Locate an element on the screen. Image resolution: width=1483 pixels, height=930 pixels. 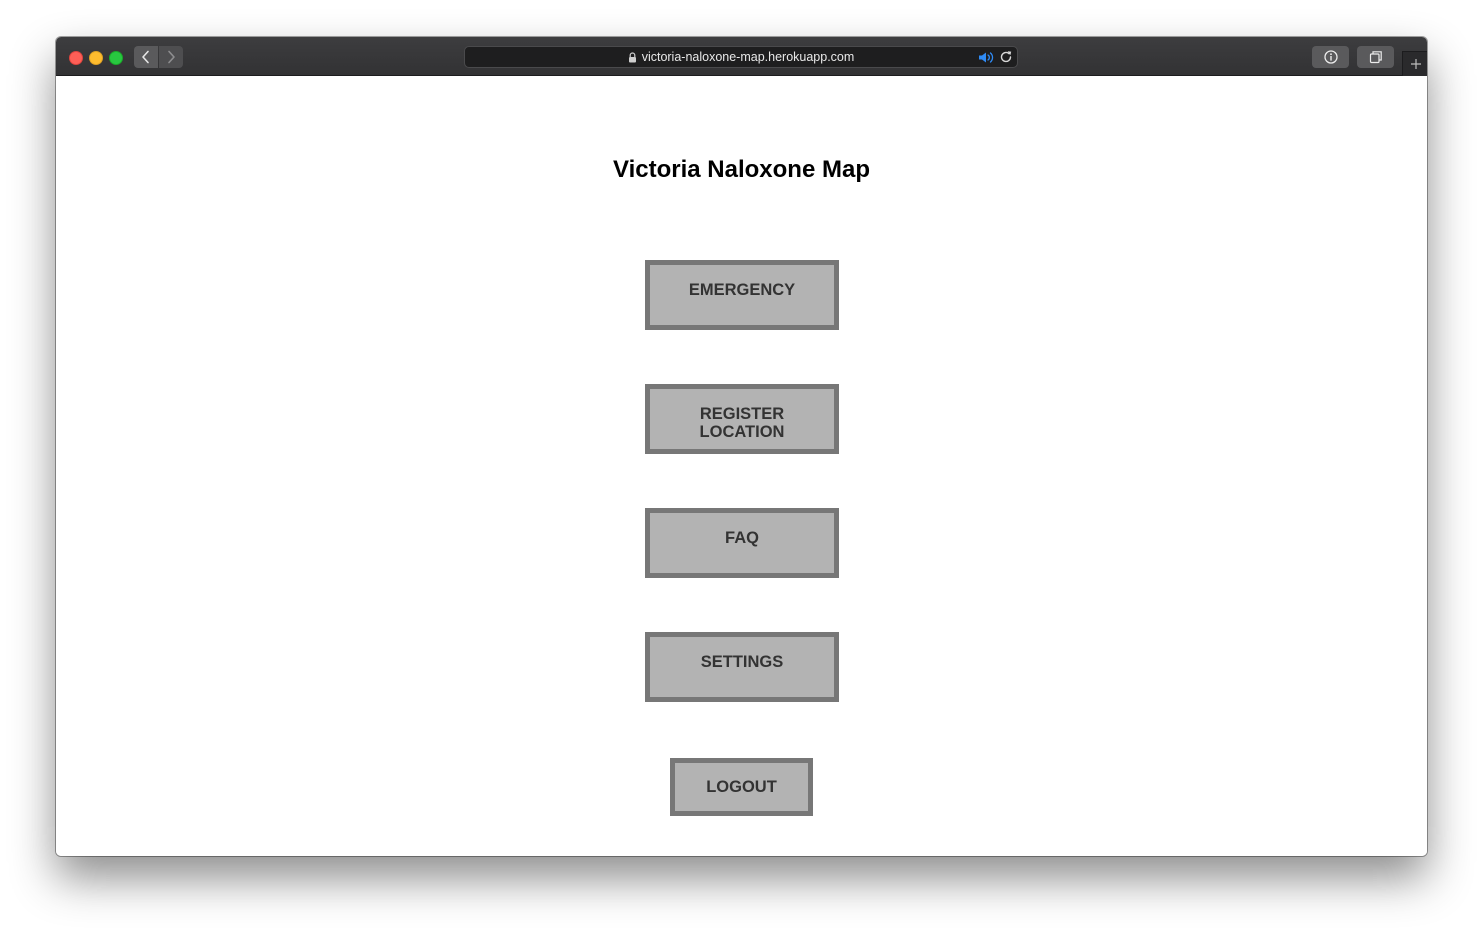
maximize-window-button is located at coordinates (116, 58).